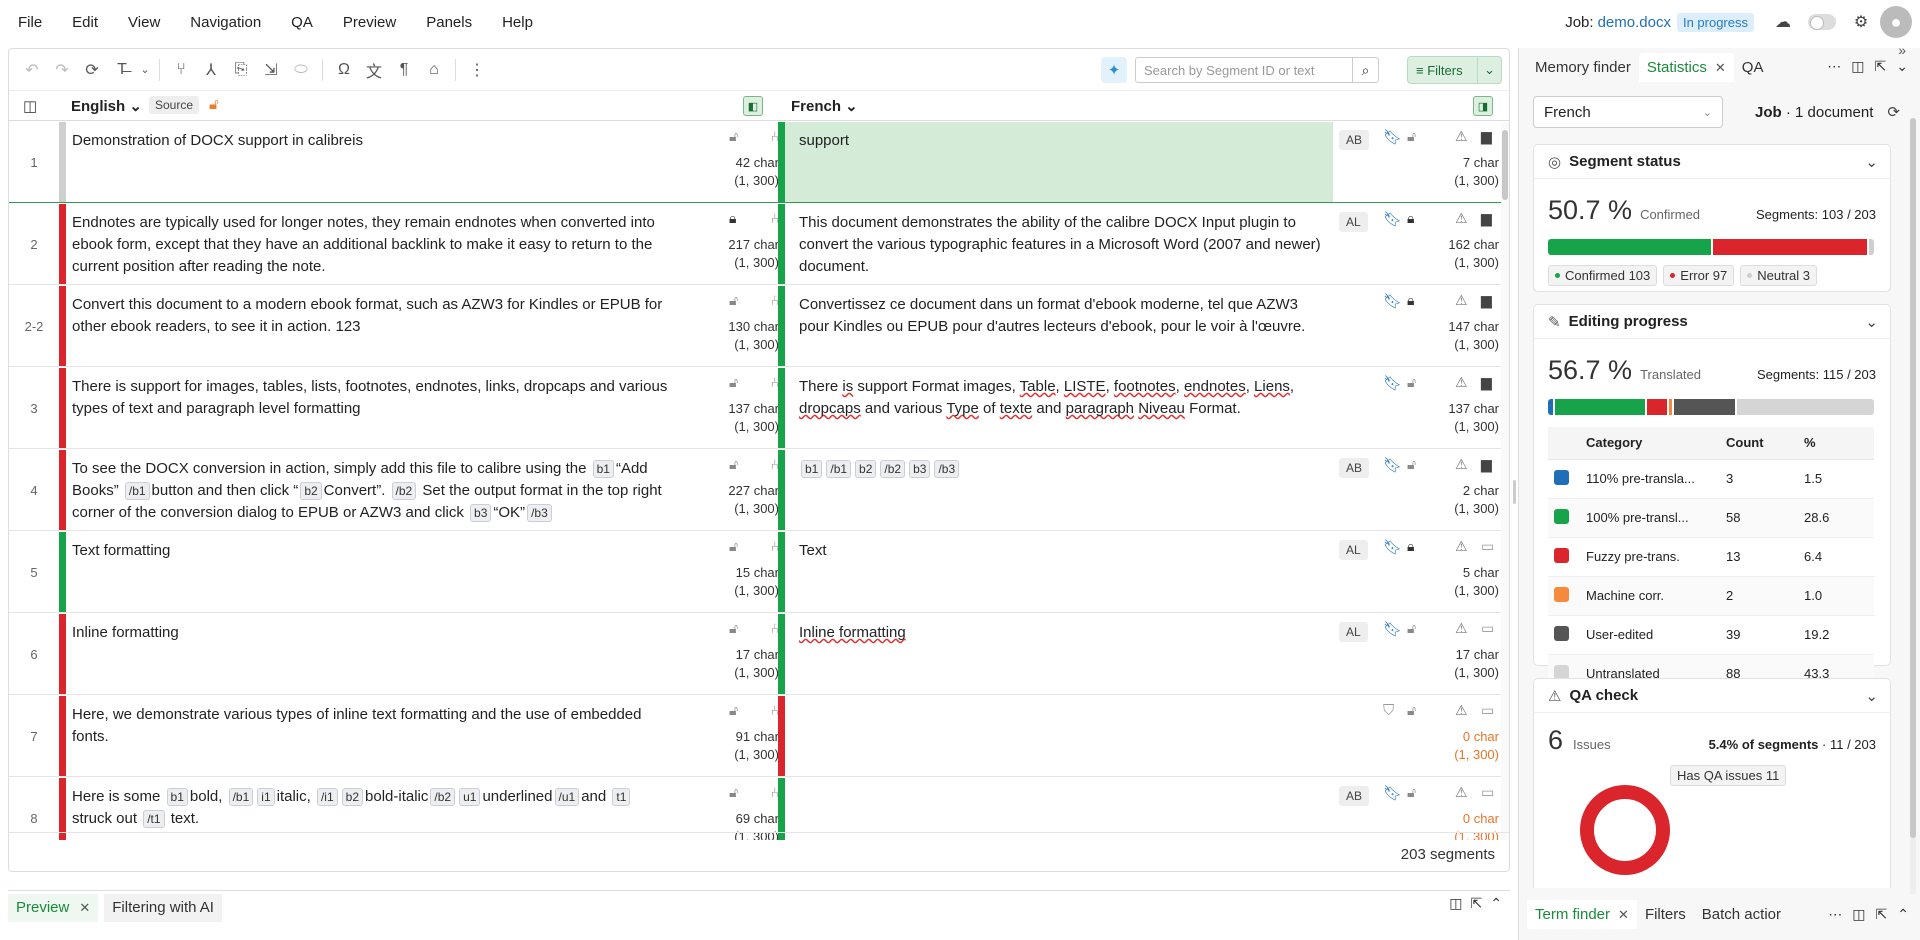 This screenshot has width=1920, height=940. What do you see at coordinates (1064, 633) in the screenshot?
I see `target-text: Inline formatting` at bounding box center [1064, 633].